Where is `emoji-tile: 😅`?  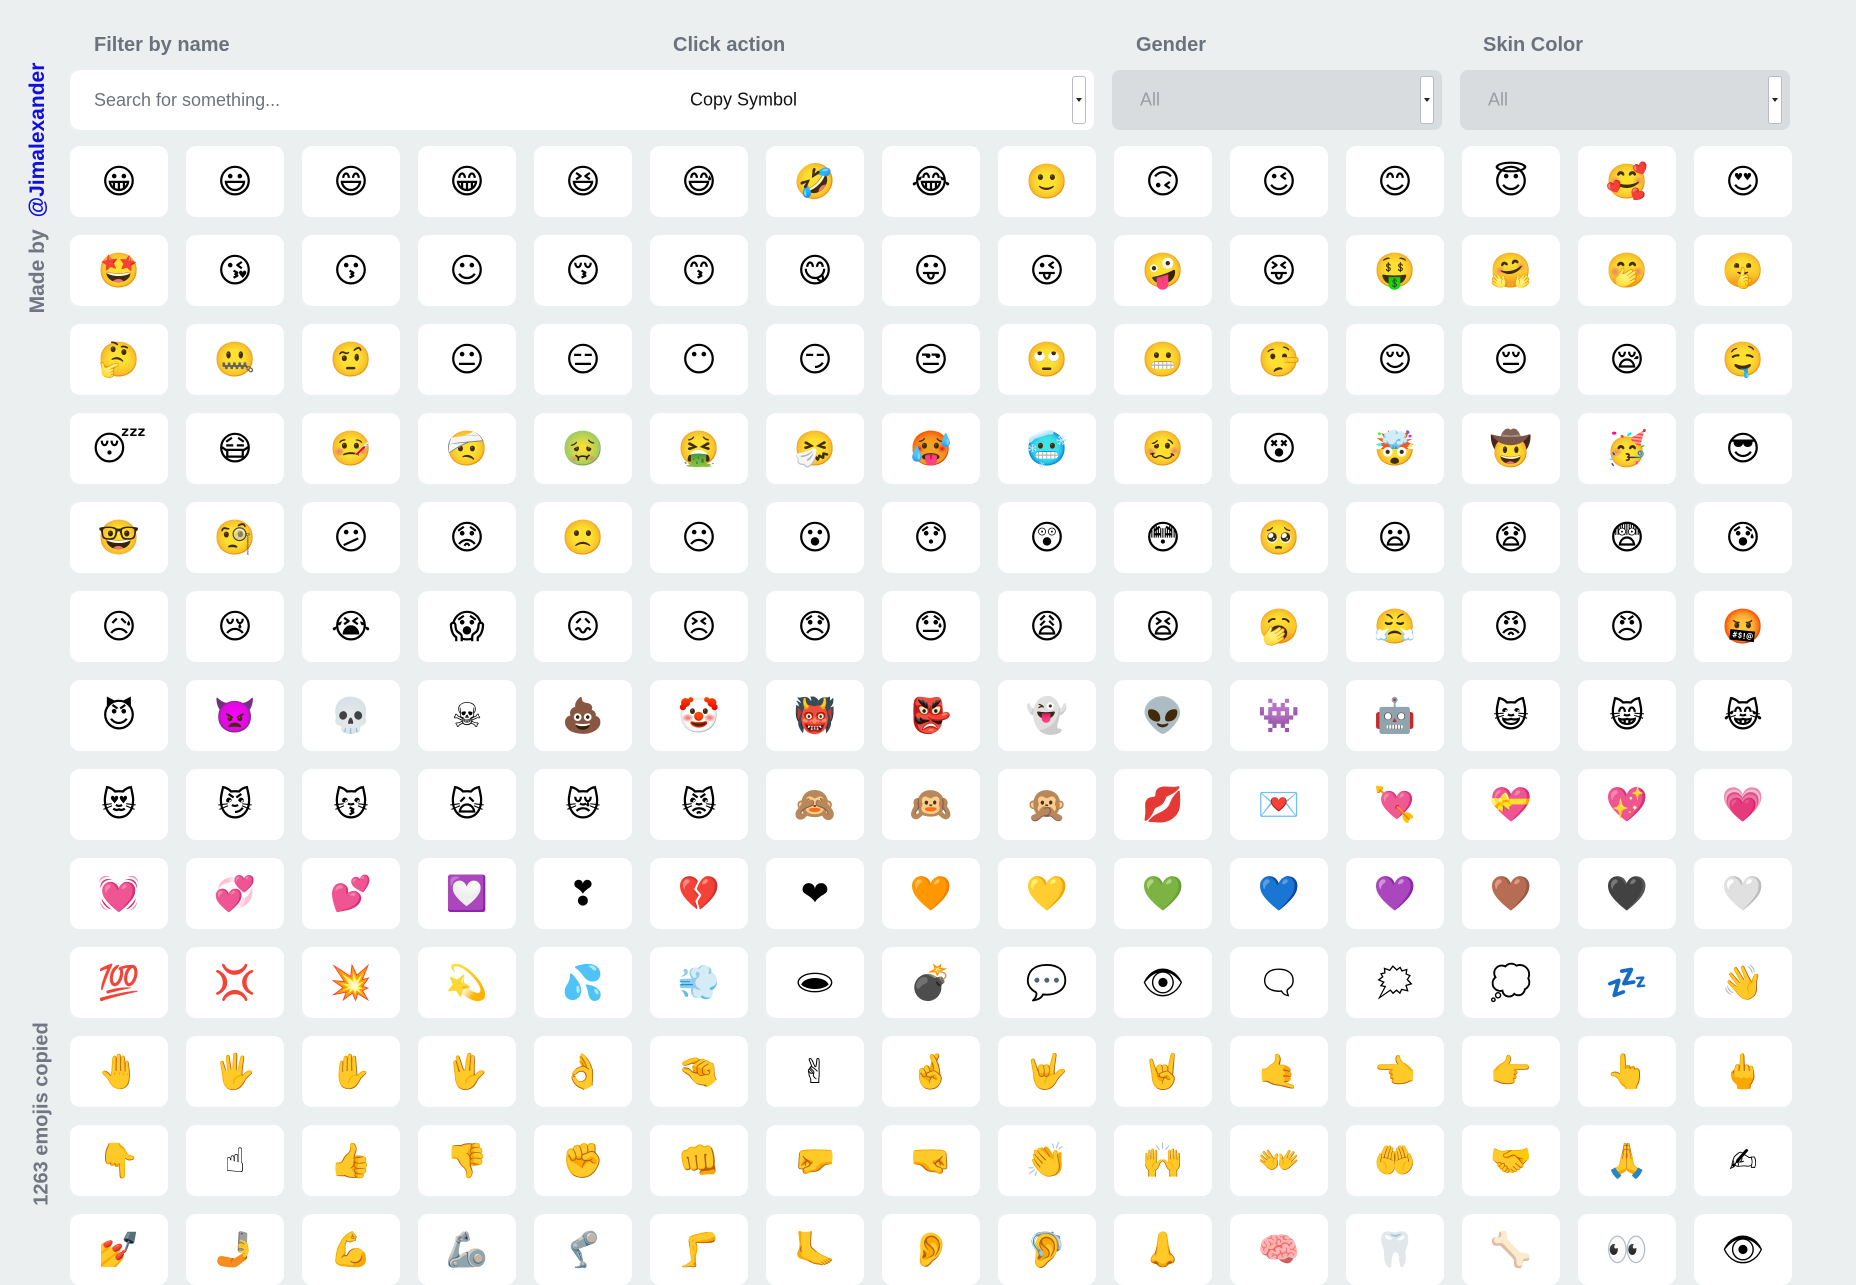 emoji-tile: 😅 is located at coordinates (699, 181).